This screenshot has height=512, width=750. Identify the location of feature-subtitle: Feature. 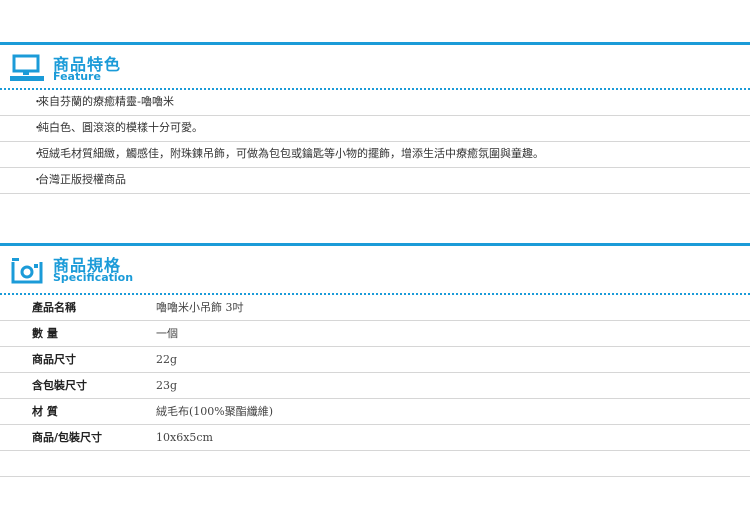
(77, 76).